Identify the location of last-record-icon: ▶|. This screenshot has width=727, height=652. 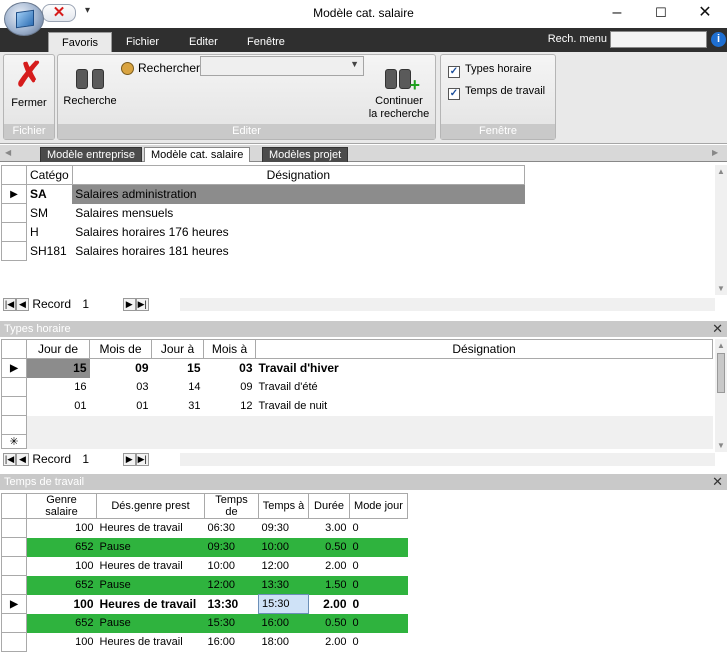
(142, 304).